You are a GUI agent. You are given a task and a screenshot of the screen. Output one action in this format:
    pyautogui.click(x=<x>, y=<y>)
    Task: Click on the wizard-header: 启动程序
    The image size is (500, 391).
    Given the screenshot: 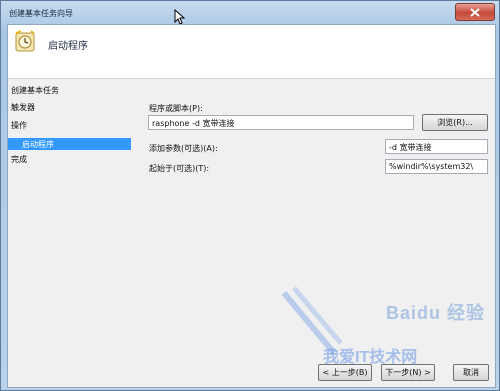 What is the action you would take?
    pyautogui.click(x=251, y=51)
    